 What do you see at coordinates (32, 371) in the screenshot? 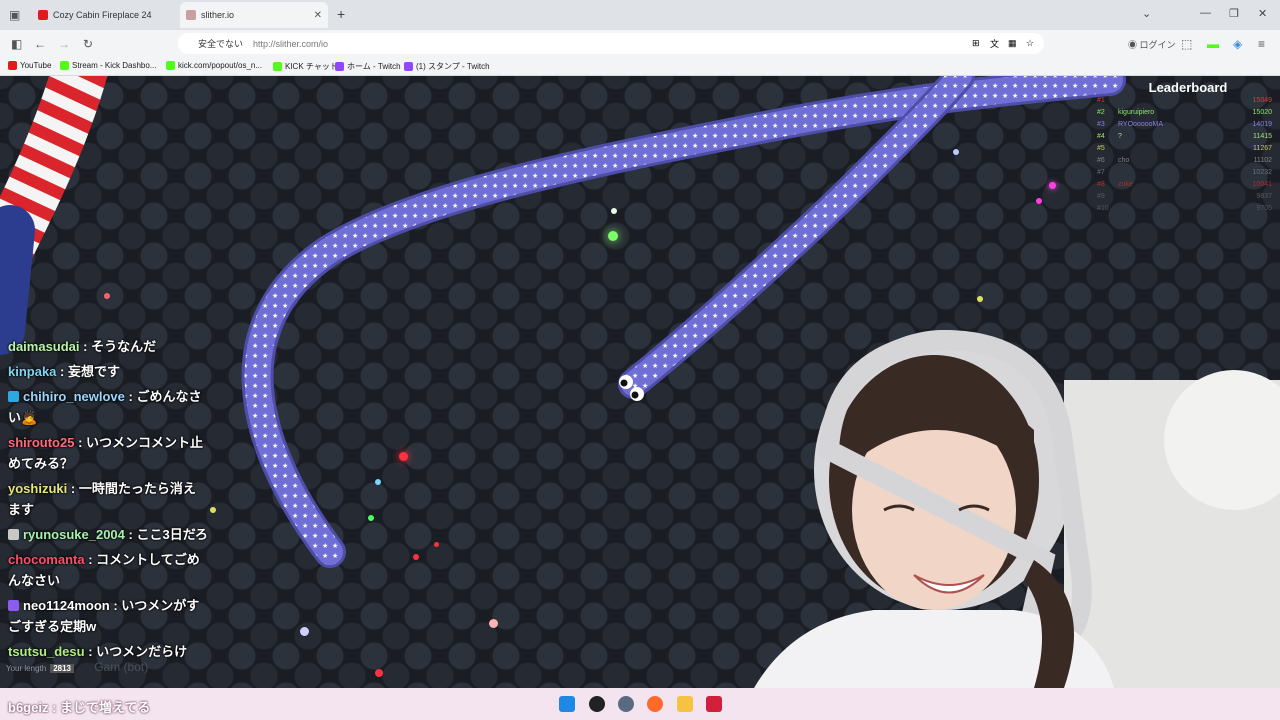
I see `chat-username: kinpaka` at bounding box center [32, 371].